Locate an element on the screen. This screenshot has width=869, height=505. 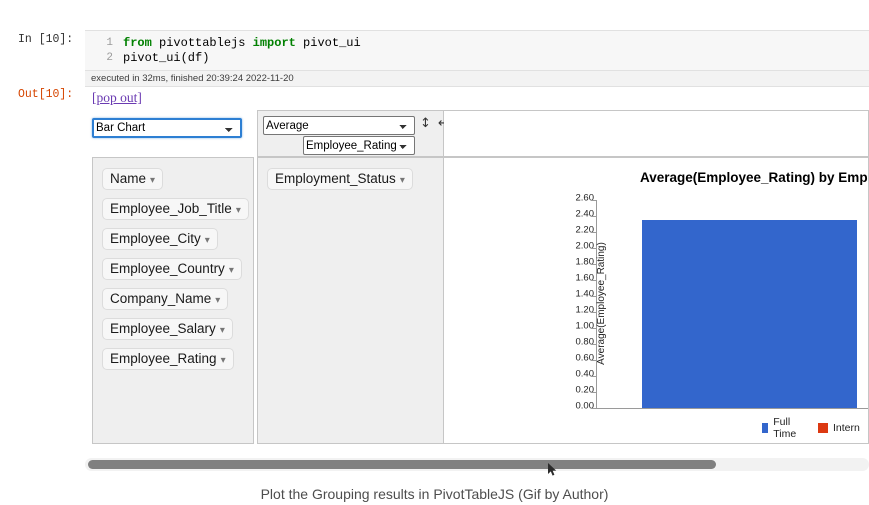
attribute-label: Employment_Status is located at coordinates (335, 178).